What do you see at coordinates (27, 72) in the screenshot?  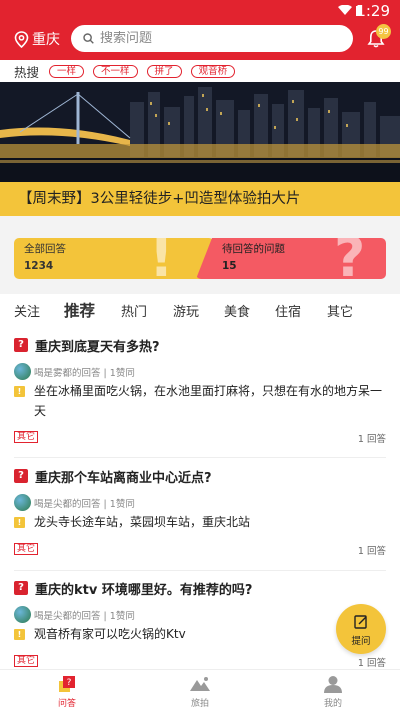 I see `hot-search-label: 热搜` at bounding box center [27, 72].